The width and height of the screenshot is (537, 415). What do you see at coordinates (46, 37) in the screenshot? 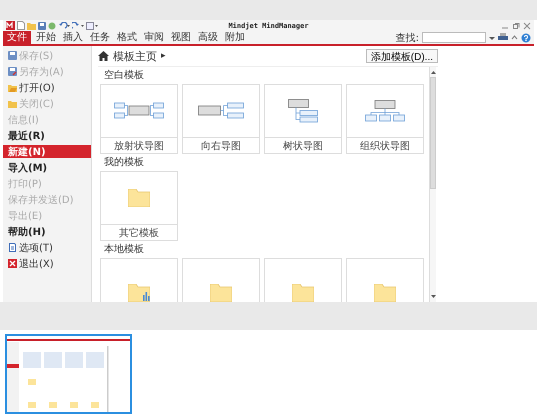
I see `menu-tab: 开始` at bounding box center [46, 37].